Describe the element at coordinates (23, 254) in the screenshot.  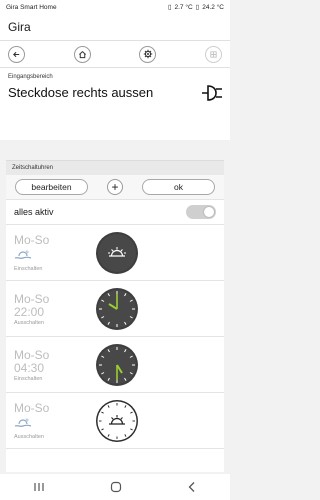
I see `sunrise-icon` at that location.